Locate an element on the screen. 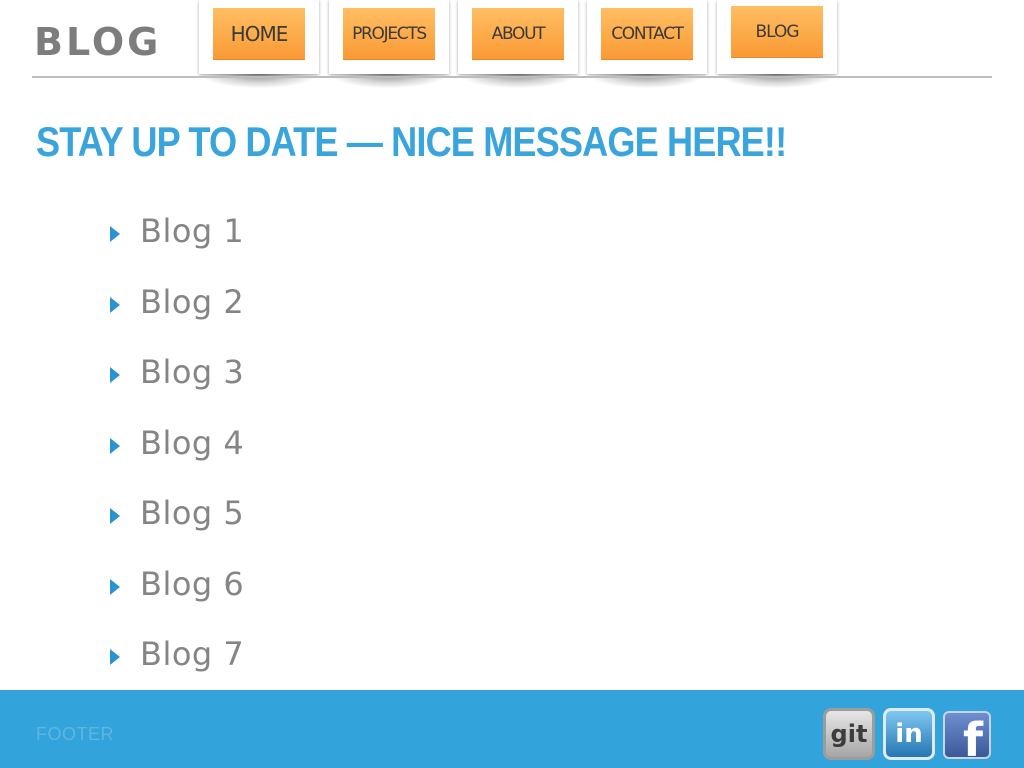  blog-list-item: Blog 2 is located at coordinates (177, 302).